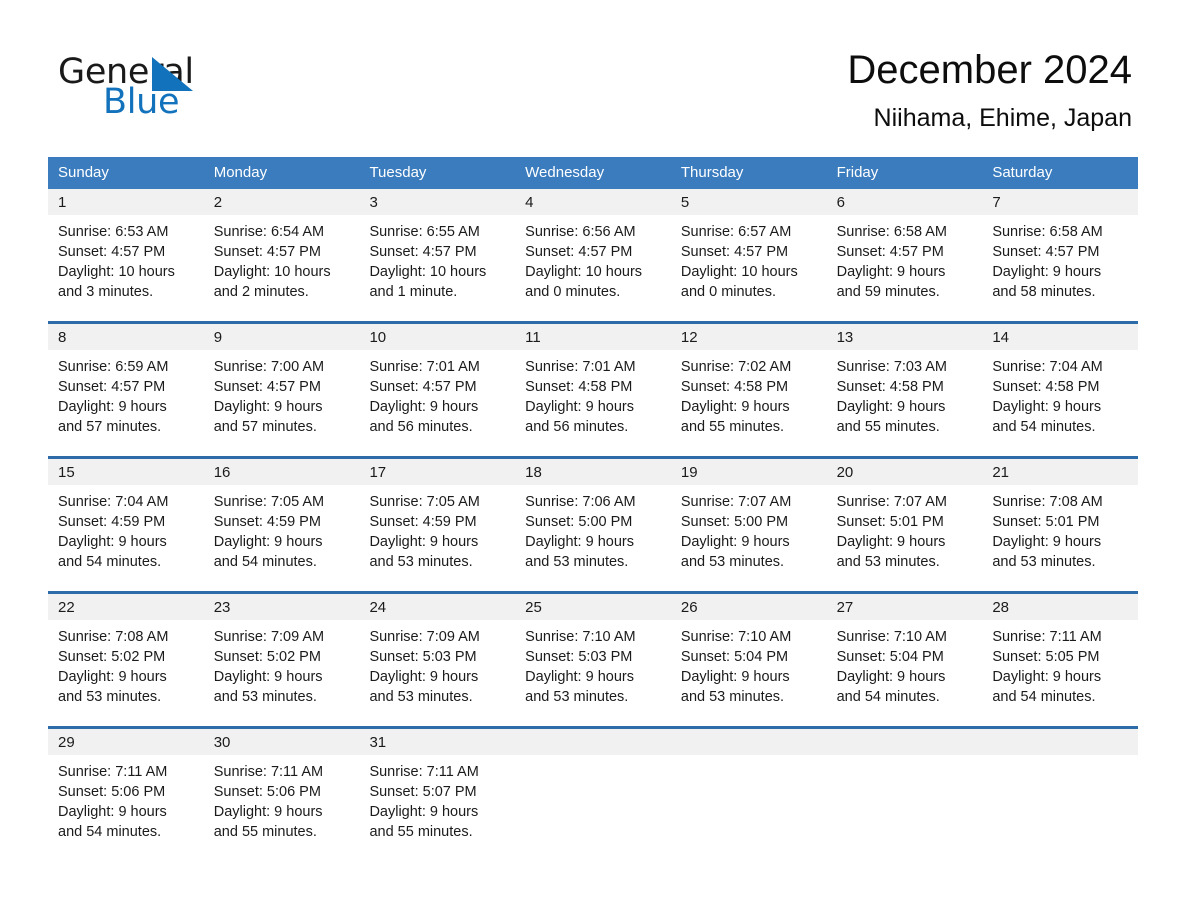 This screenshot has height=918, width=1188. What do you see at coordinates (437, 472) in the screenshot?
I see `day-number: 17` at bounding box center [437, 472].